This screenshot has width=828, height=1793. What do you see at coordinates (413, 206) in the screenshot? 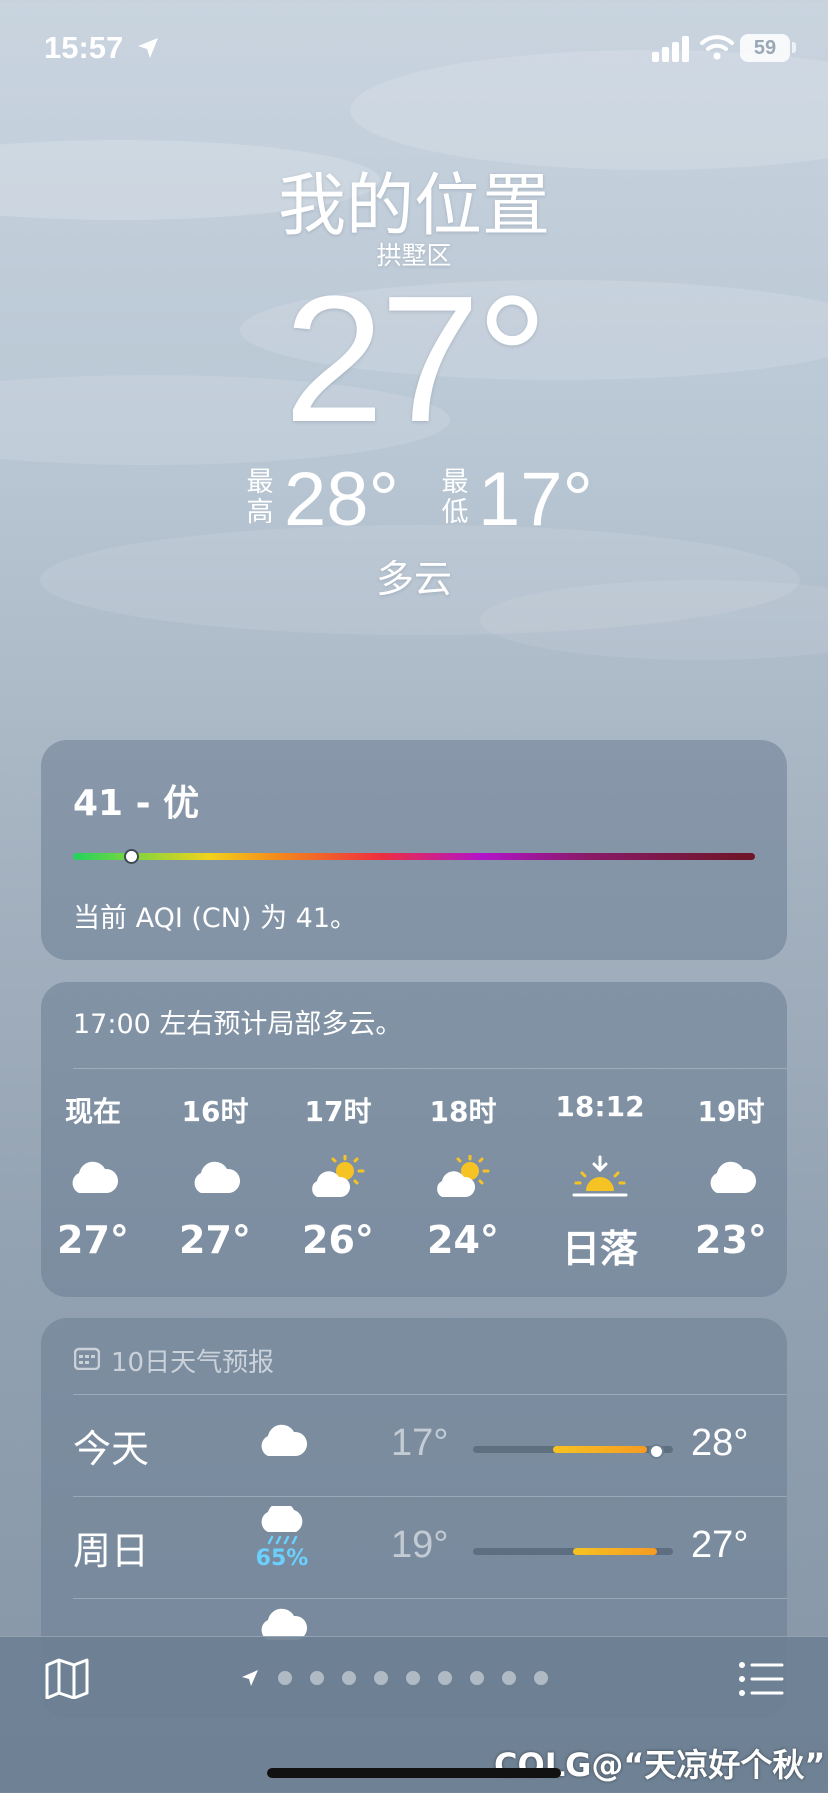
I see `location-title: 我的位置` at bounding box center [413, 206].